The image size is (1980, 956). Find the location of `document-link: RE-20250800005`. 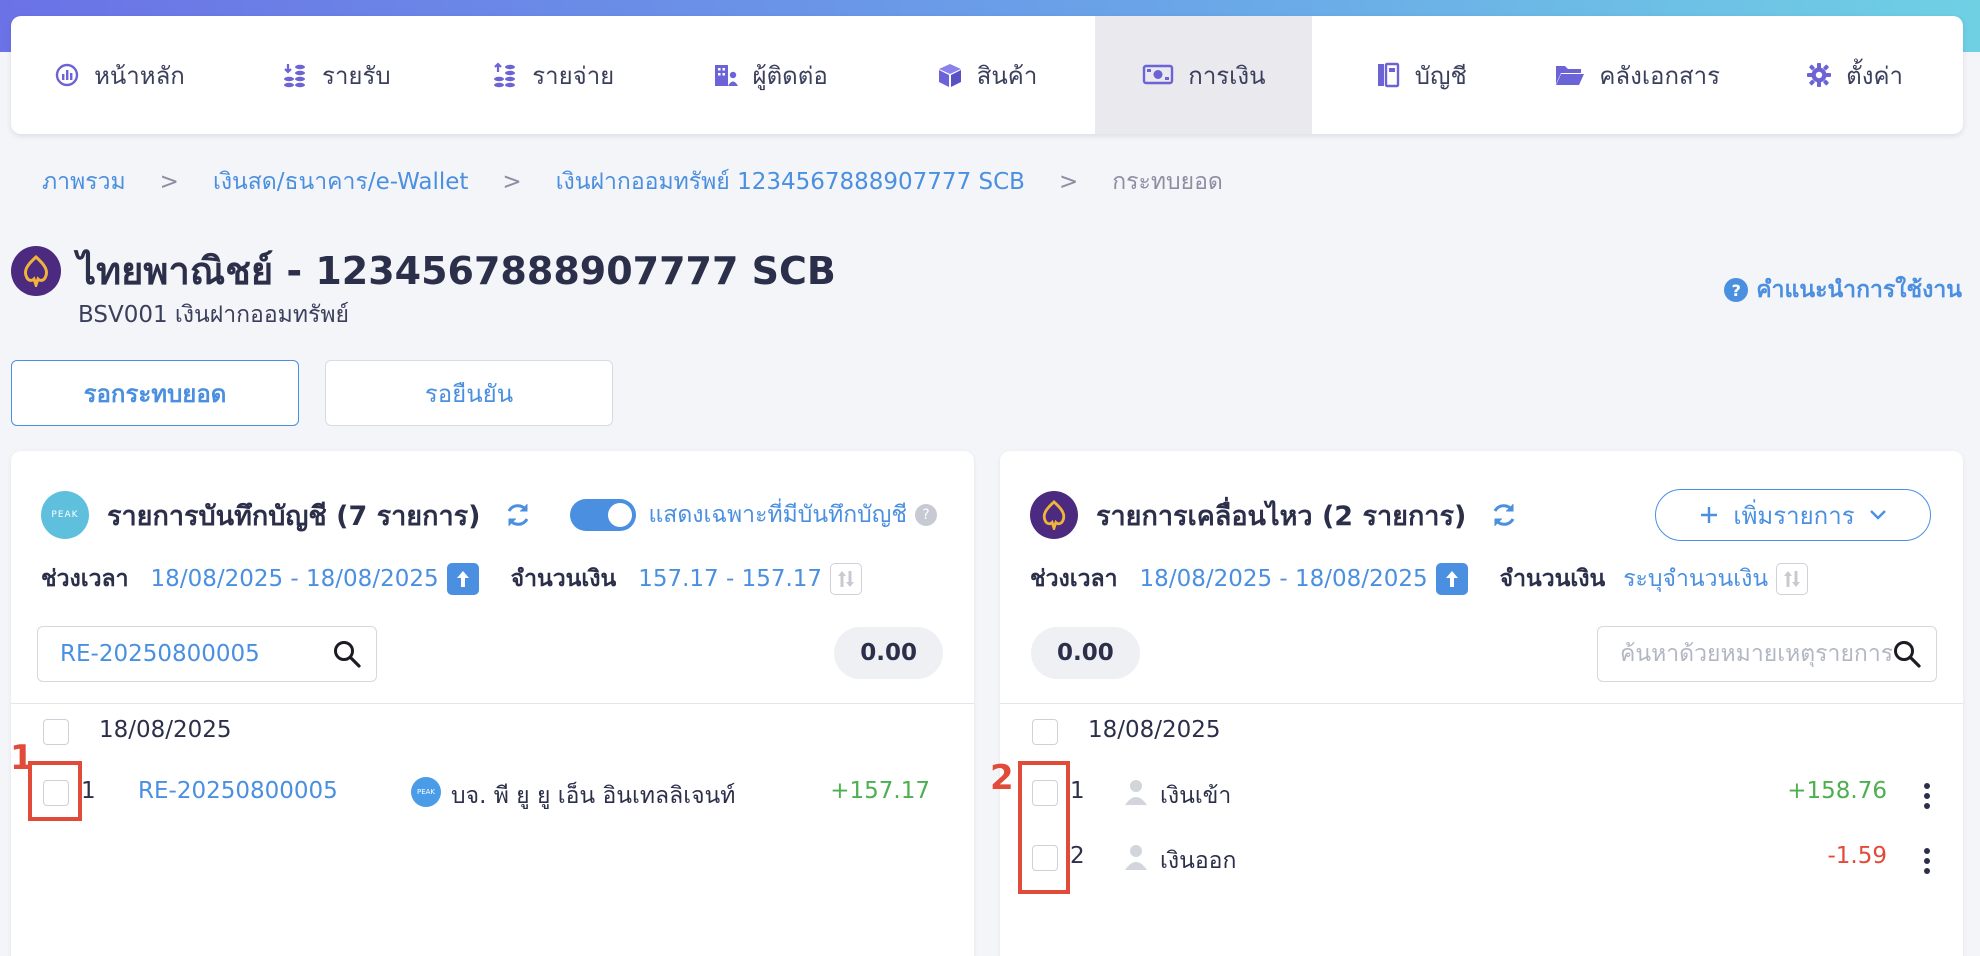

document-link: RE-20250800005 is located at coordinates (238, 791).